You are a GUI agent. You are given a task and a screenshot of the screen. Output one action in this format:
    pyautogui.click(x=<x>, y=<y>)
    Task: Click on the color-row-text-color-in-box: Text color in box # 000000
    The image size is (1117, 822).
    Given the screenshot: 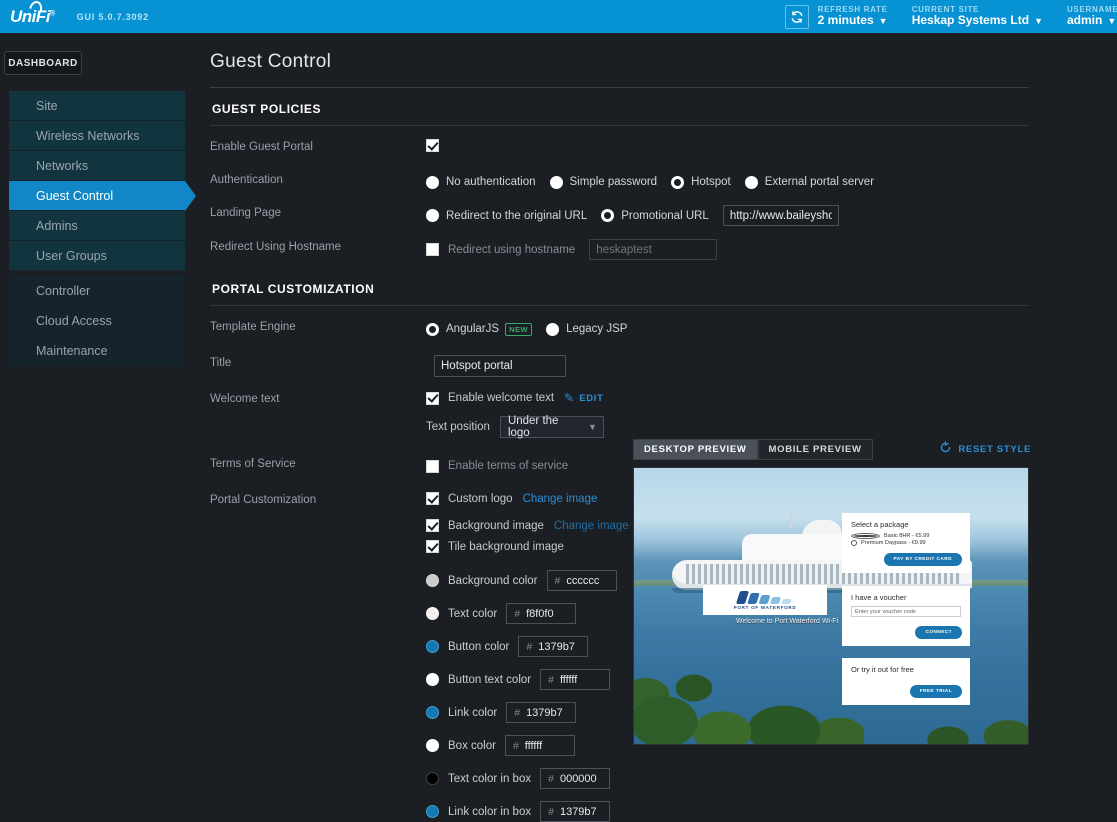 What is the action you would take?
    pyautogui.click(x=518, y=778)
    